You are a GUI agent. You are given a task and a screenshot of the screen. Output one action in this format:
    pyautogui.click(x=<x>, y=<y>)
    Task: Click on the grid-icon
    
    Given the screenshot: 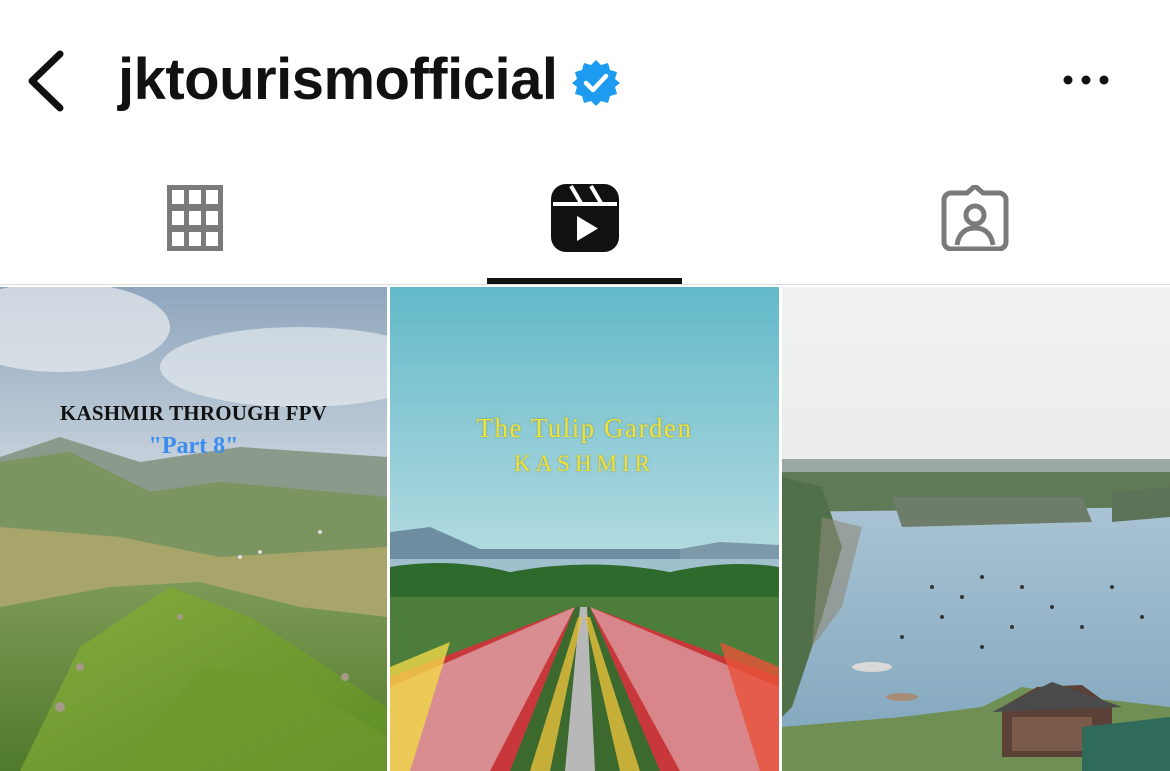 What is the action you would take?
    pyautogui.click(x=195, y=218)
    